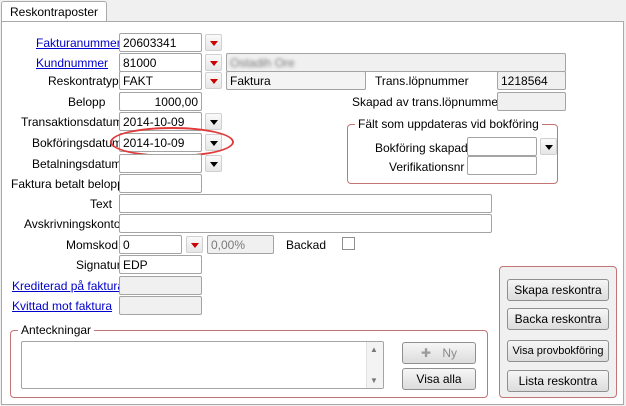 This screenshot has height=406, width=626. What do you see at coordinates (160, 101) in the screenshot?
I see `belopp-input: 1000,00` at bounding box center [160, 101].